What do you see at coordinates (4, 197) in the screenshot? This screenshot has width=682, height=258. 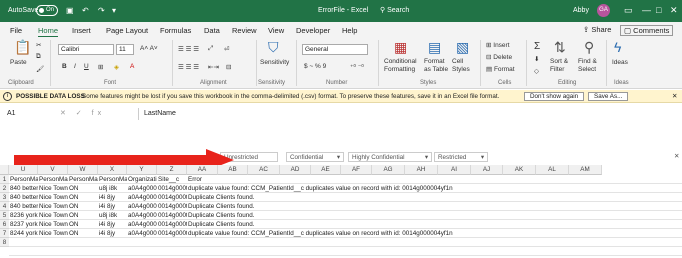 I see `row-header: 3` at bounding box center [4, 197].